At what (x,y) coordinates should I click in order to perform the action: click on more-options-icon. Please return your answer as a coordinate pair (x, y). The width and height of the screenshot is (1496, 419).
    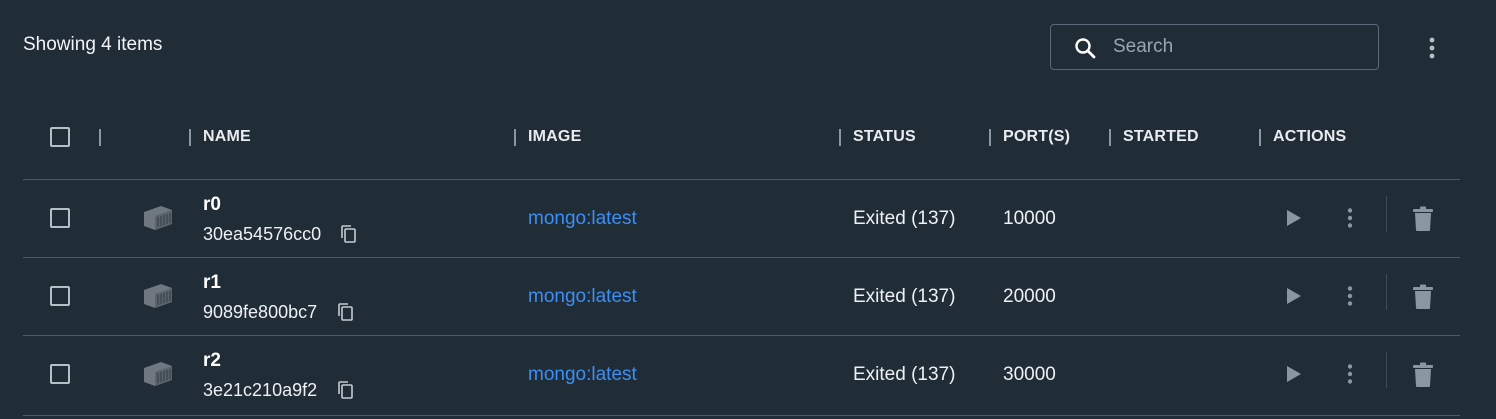
    Looking at the image, I should click on (1432, 48).